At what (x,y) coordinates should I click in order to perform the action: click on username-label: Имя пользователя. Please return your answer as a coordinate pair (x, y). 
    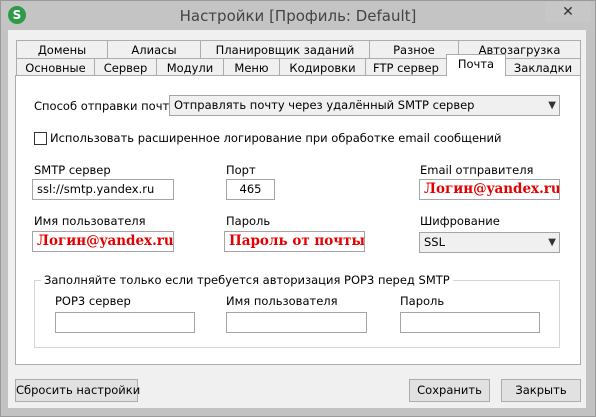
    Looking at the image, I should click on (90, 221).